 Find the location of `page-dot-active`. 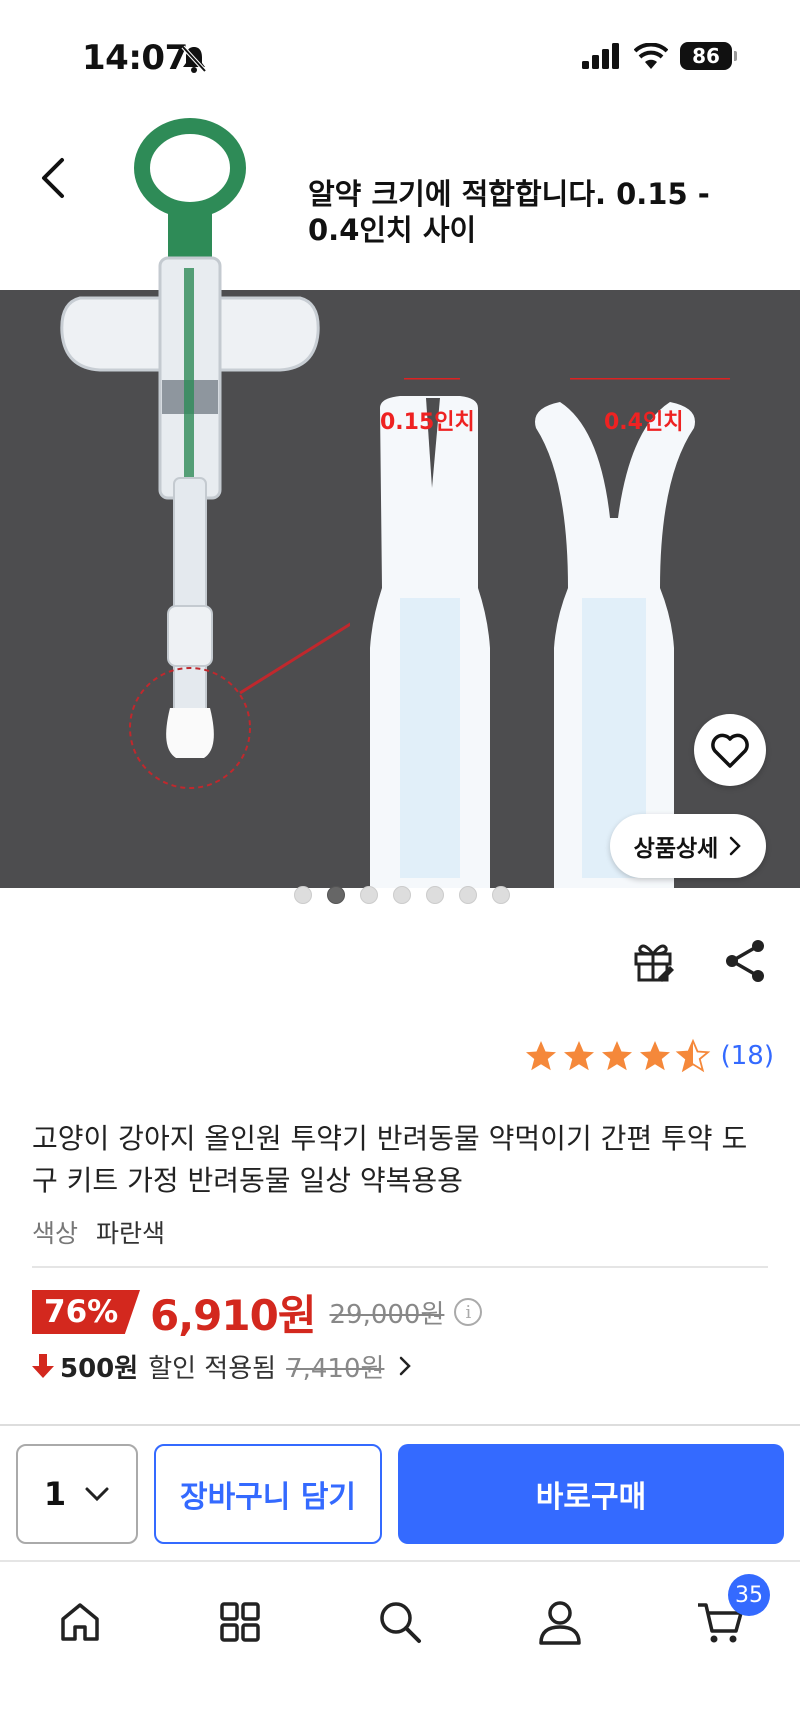

page-dot-active is located at coordinates (336, 895).